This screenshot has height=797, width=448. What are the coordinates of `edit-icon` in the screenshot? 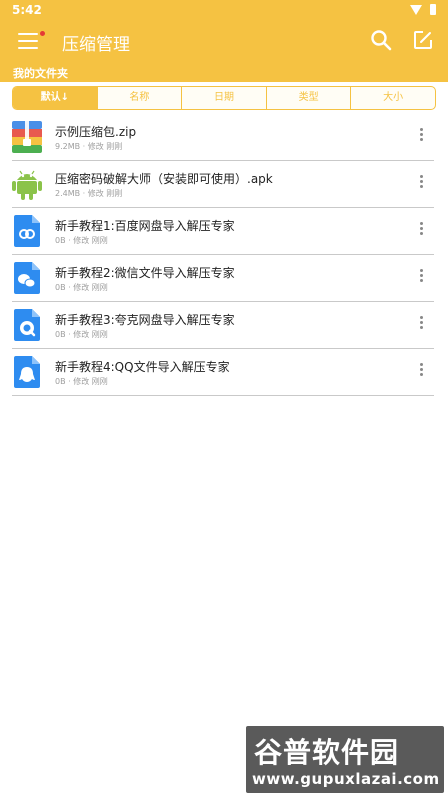 It's located at (423, 40).